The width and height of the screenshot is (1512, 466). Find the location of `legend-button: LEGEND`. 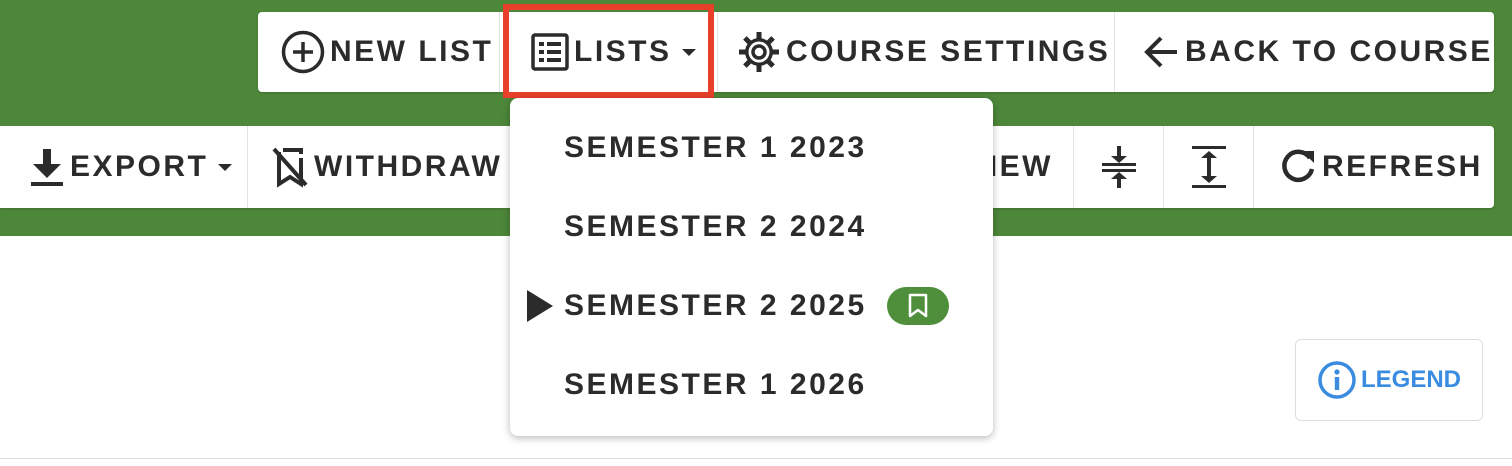

legend-button: LEGEND is located at coordinates (1389, 380).